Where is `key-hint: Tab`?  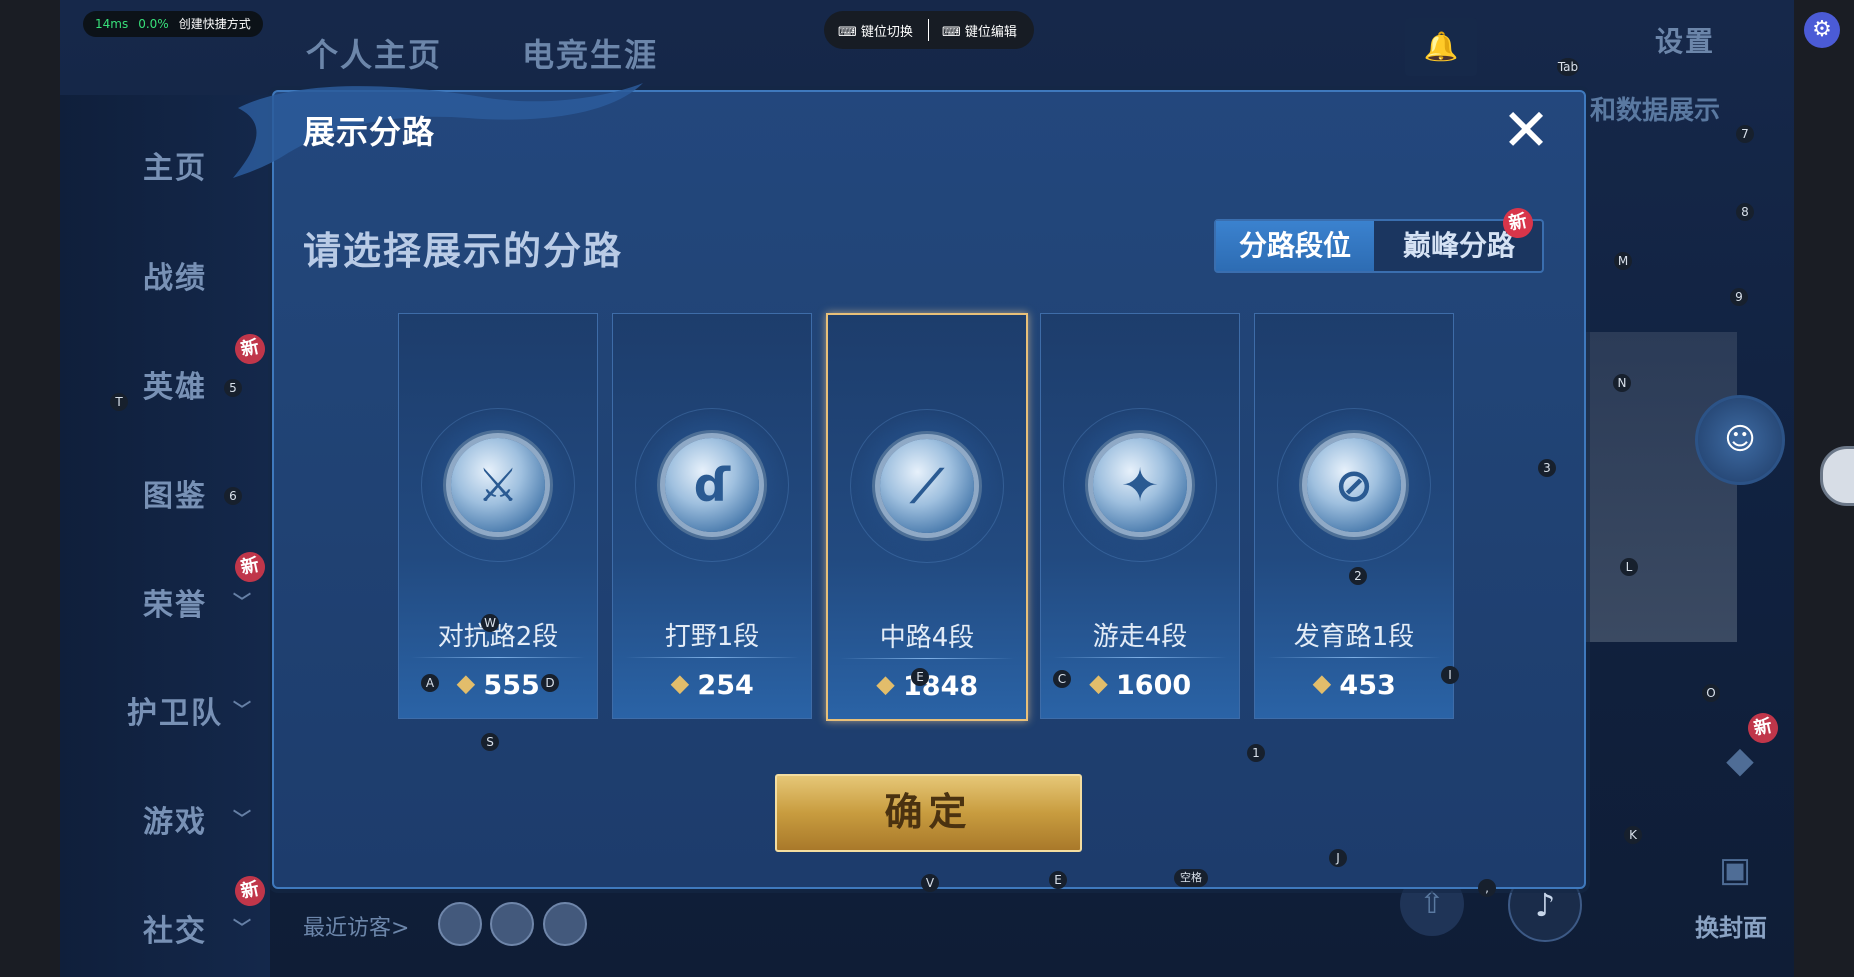 key-hint: Tab is located at coordinates (1568, 67).